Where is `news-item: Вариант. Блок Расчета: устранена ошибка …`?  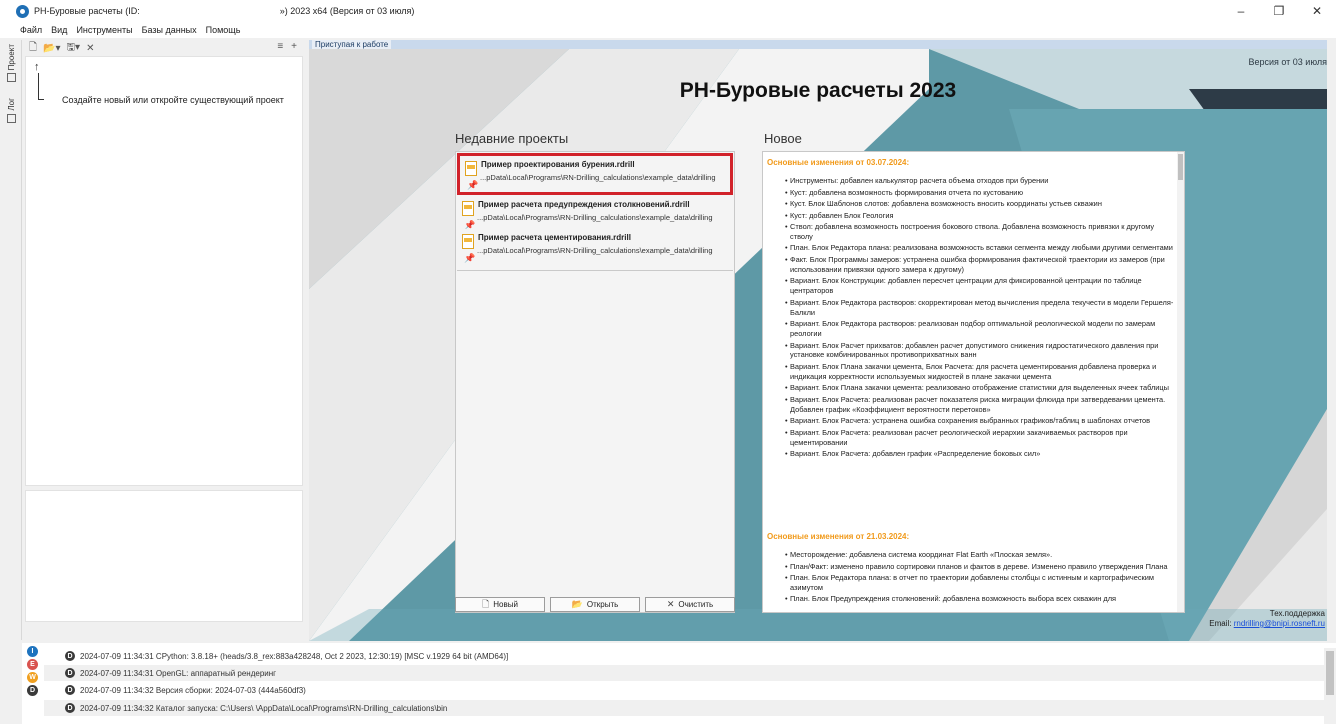
news-item: Вариант. Блок Расчета: устранена ошибка … is located at coordinates (981, 421).